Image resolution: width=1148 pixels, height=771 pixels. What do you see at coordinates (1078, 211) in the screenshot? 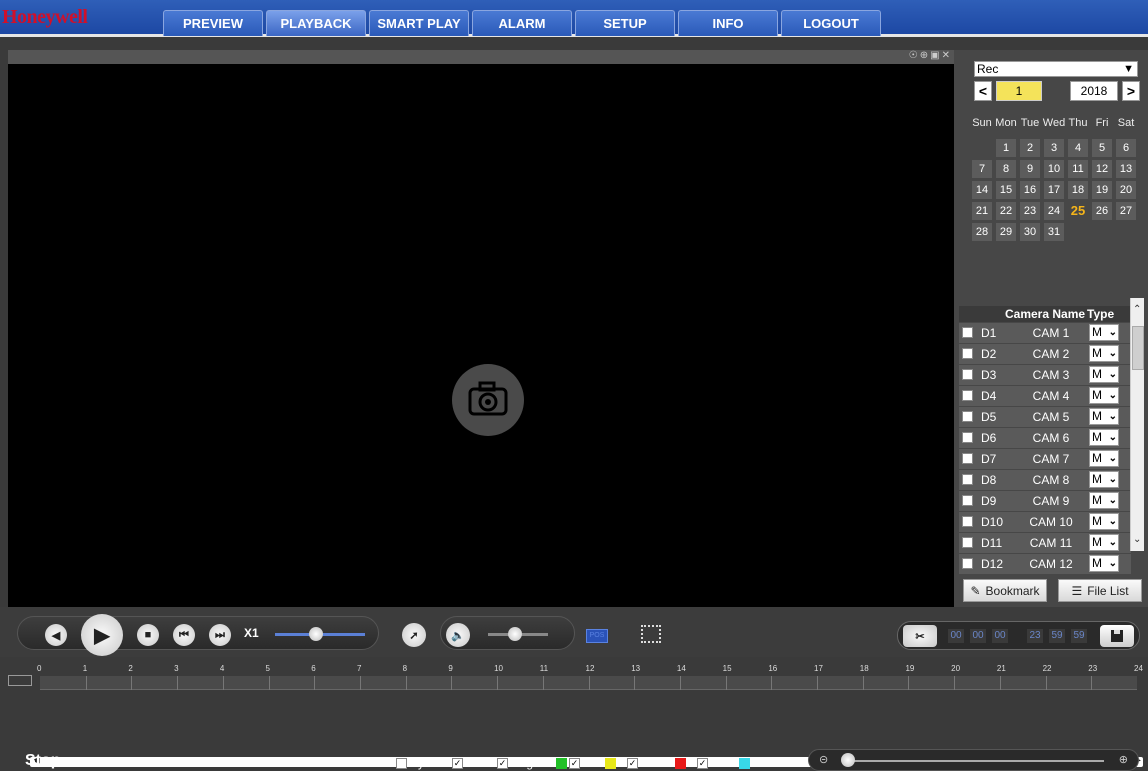
I see `calendar-day: 25` at bounding box center [1078, 211].